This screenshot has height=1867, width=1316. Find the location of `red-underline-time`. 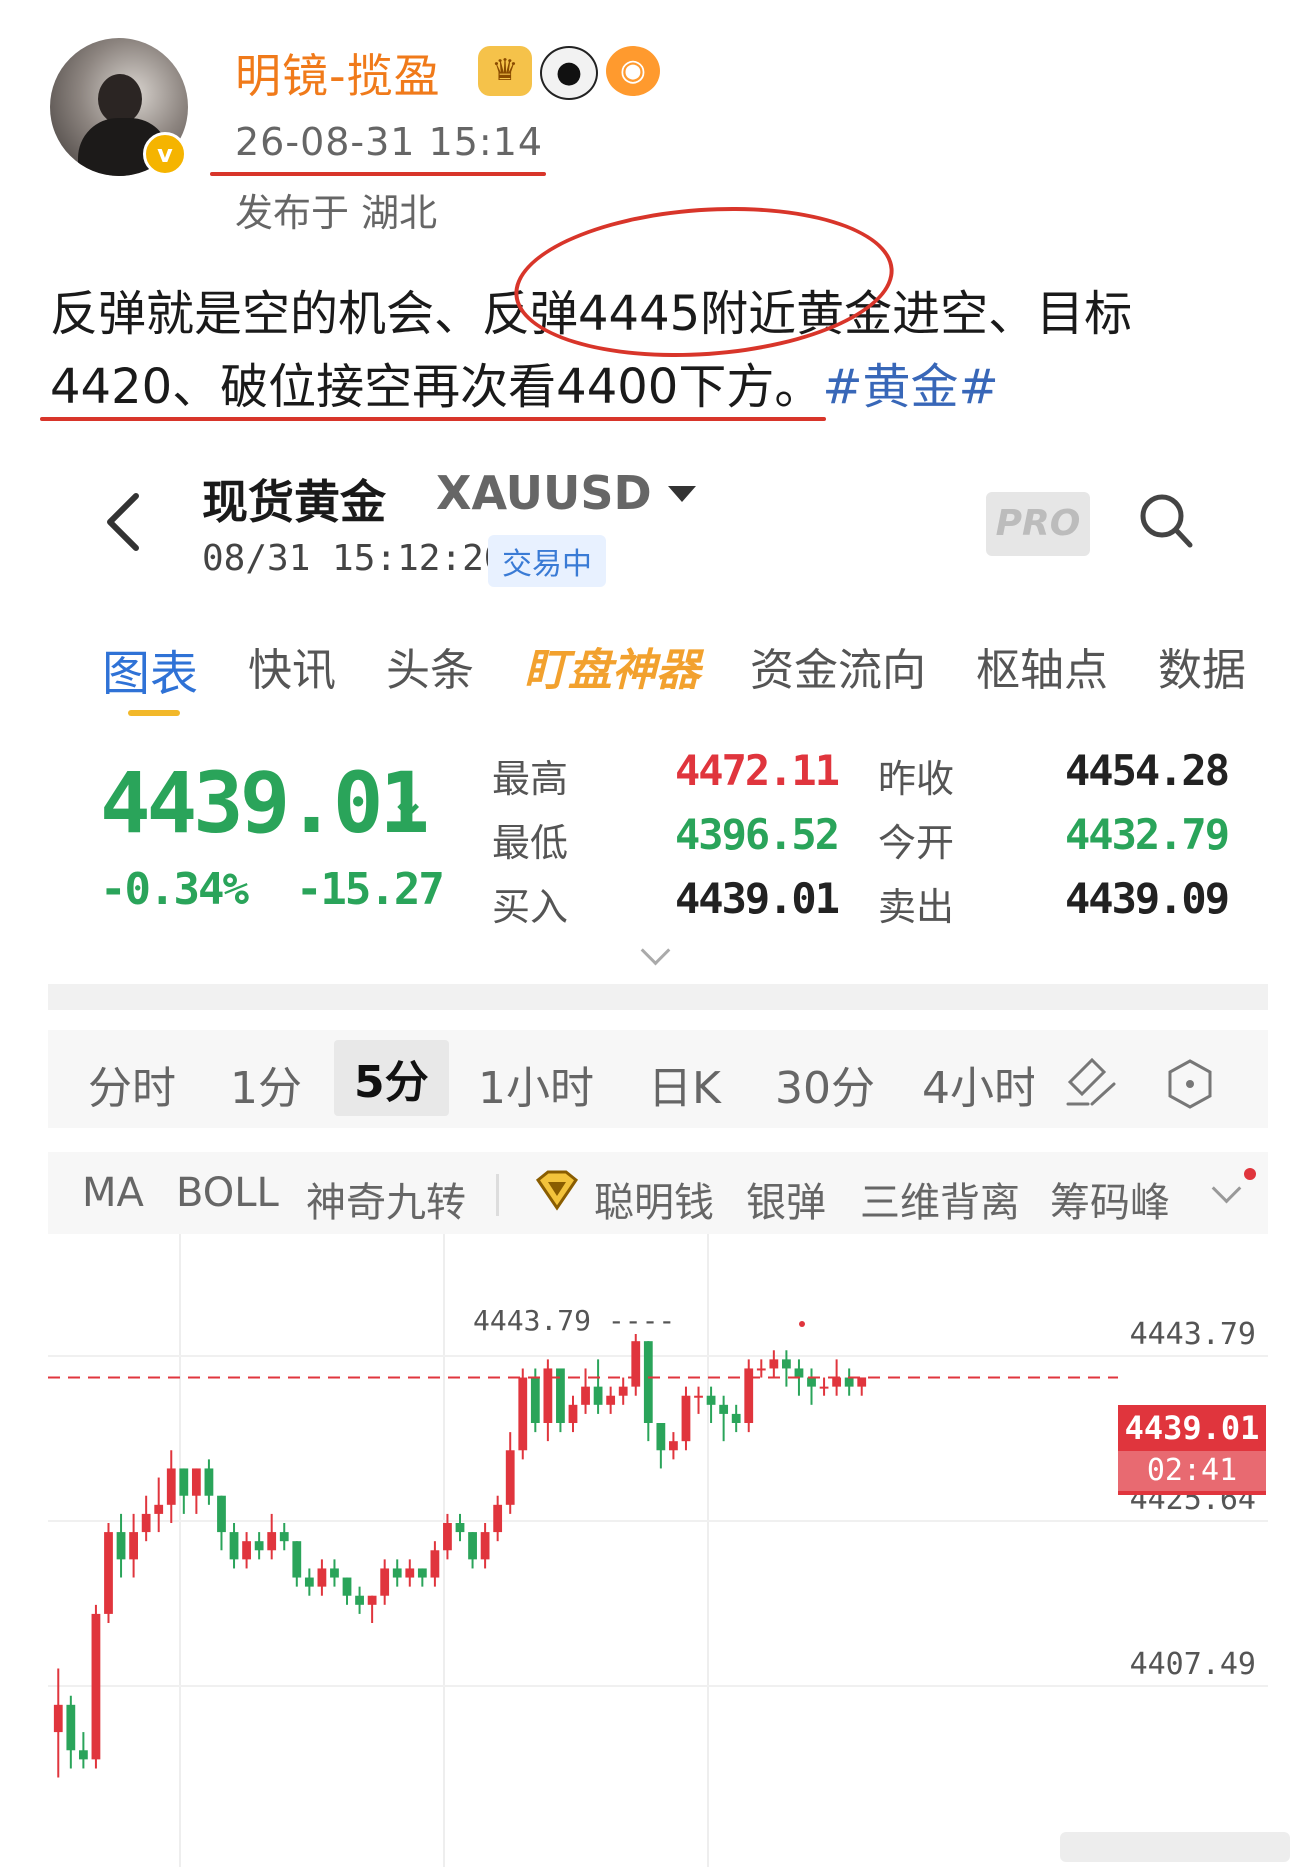

red-underline-time is located at coordinates (378, 174).